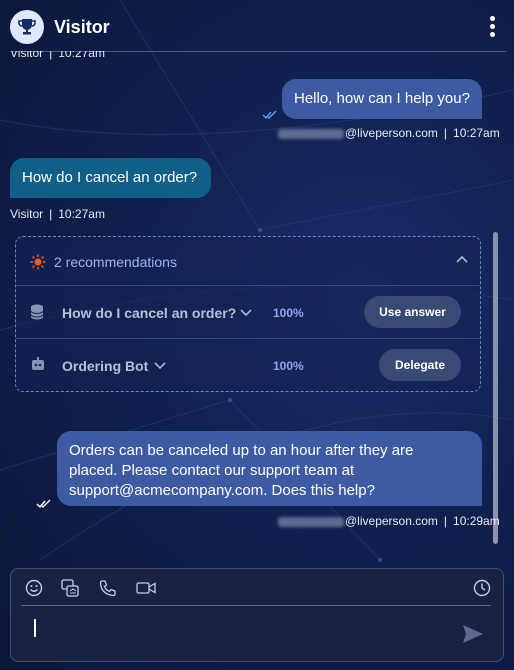  I want to click on message-text: How do I cancel an order?, so click(110, 177).